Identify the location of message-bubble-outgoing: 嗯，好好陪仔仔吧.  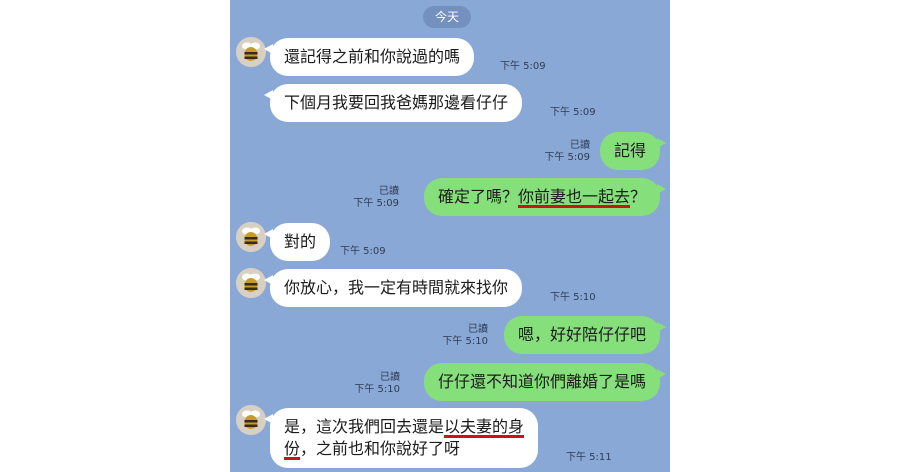
(585, 335).